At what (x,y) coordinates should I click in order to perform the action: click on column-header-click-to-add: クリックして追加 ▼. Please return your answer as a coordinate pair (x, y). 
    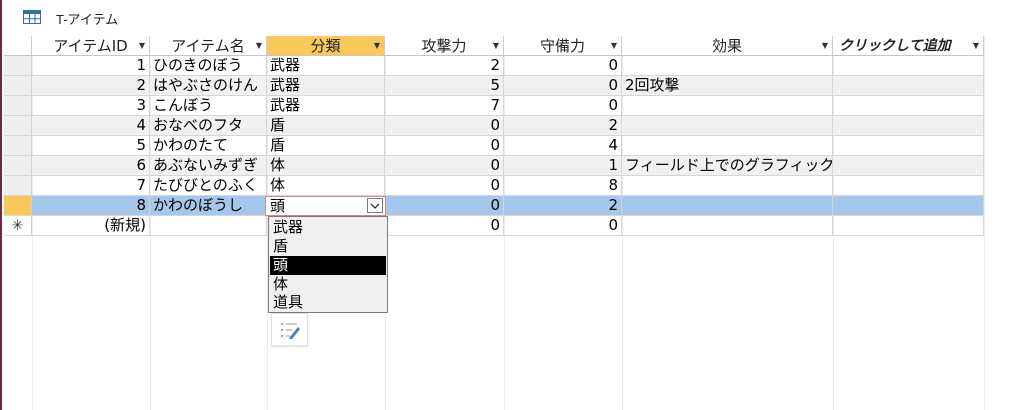
    Looking at the image, I should click on (908, 46).